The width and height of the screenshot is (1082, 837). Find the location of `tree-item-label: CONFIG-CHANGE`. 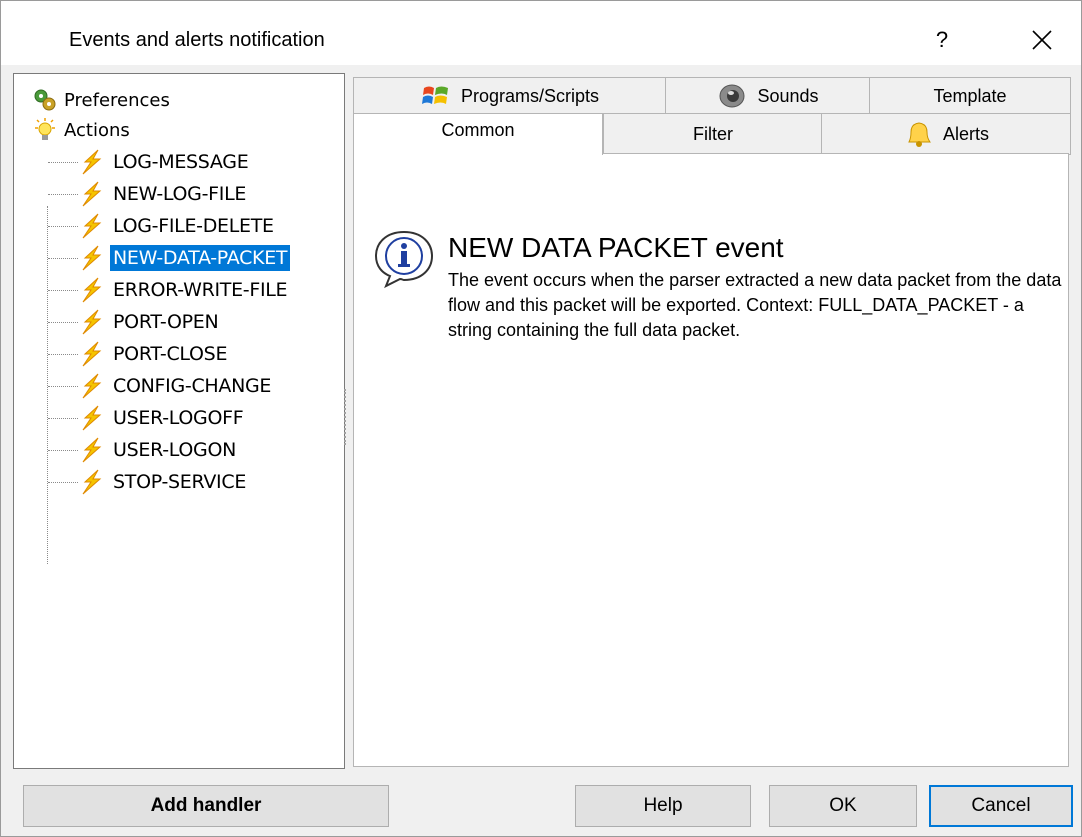

tree-item-label: CONFIG-CHANGE is located at coordinates (192, 386).